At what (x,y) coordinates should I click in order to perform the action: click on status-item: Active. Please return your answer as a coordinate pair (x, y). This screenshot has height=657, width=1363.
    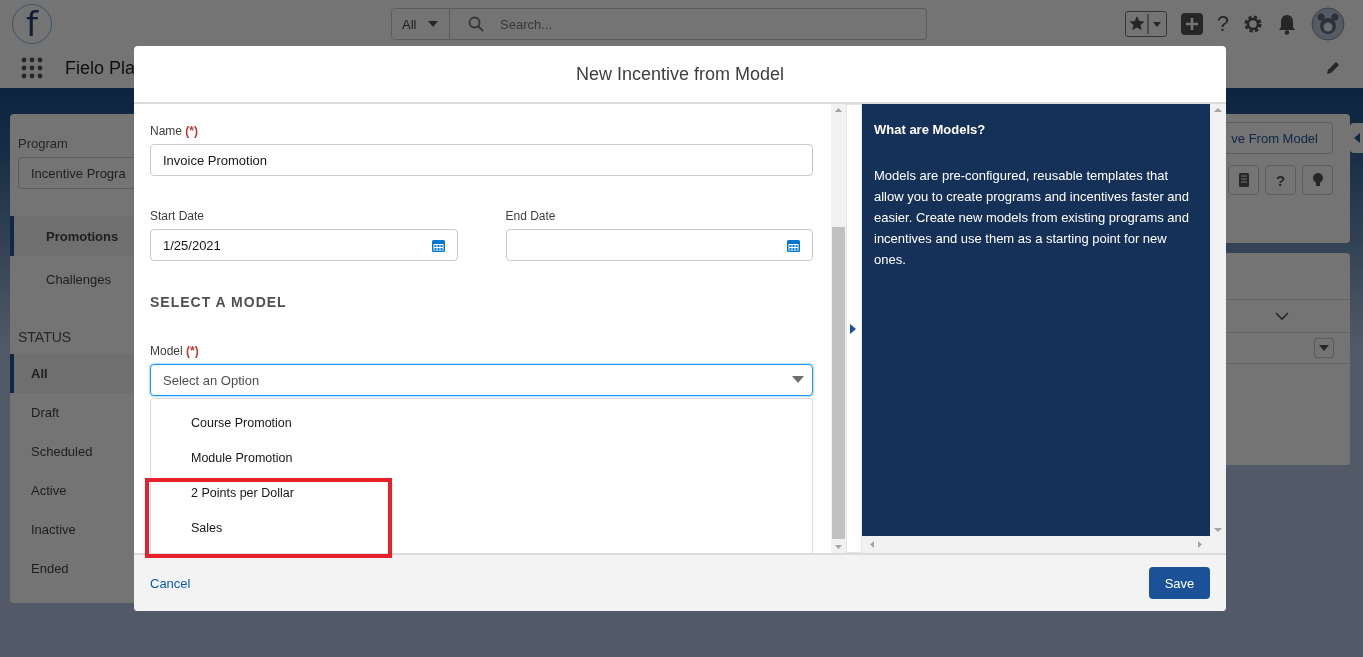
    Looking at the image, I should click on (72, 490).